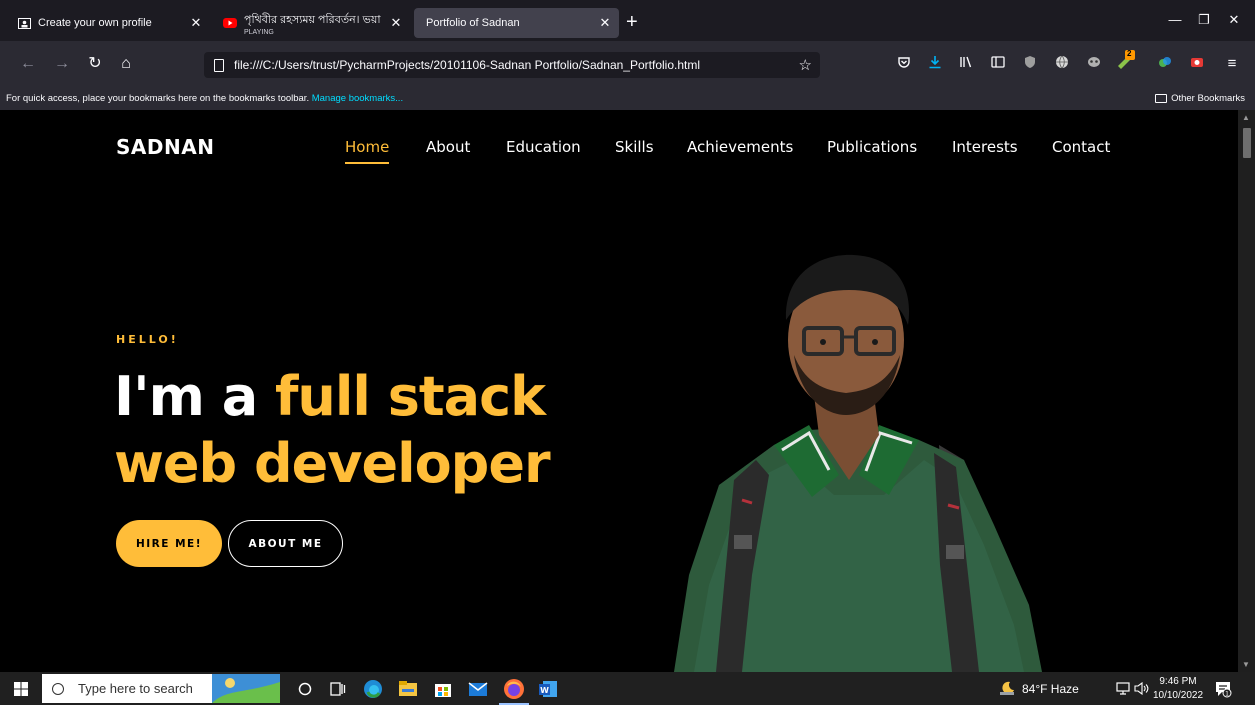 Image resolution: width=1255 pixels, height=705 pixels. I want to click on mask-extension-icon, so click(1094, 62).